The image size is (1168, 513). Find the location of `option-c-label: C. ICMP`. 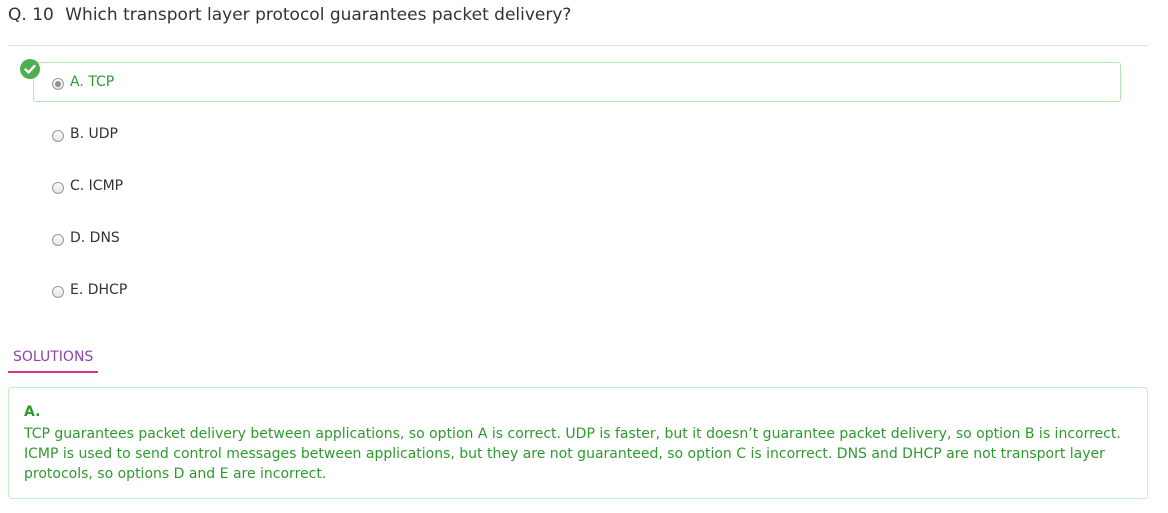

option-c-label: C. ICMP is located at coordinates (97, 186).